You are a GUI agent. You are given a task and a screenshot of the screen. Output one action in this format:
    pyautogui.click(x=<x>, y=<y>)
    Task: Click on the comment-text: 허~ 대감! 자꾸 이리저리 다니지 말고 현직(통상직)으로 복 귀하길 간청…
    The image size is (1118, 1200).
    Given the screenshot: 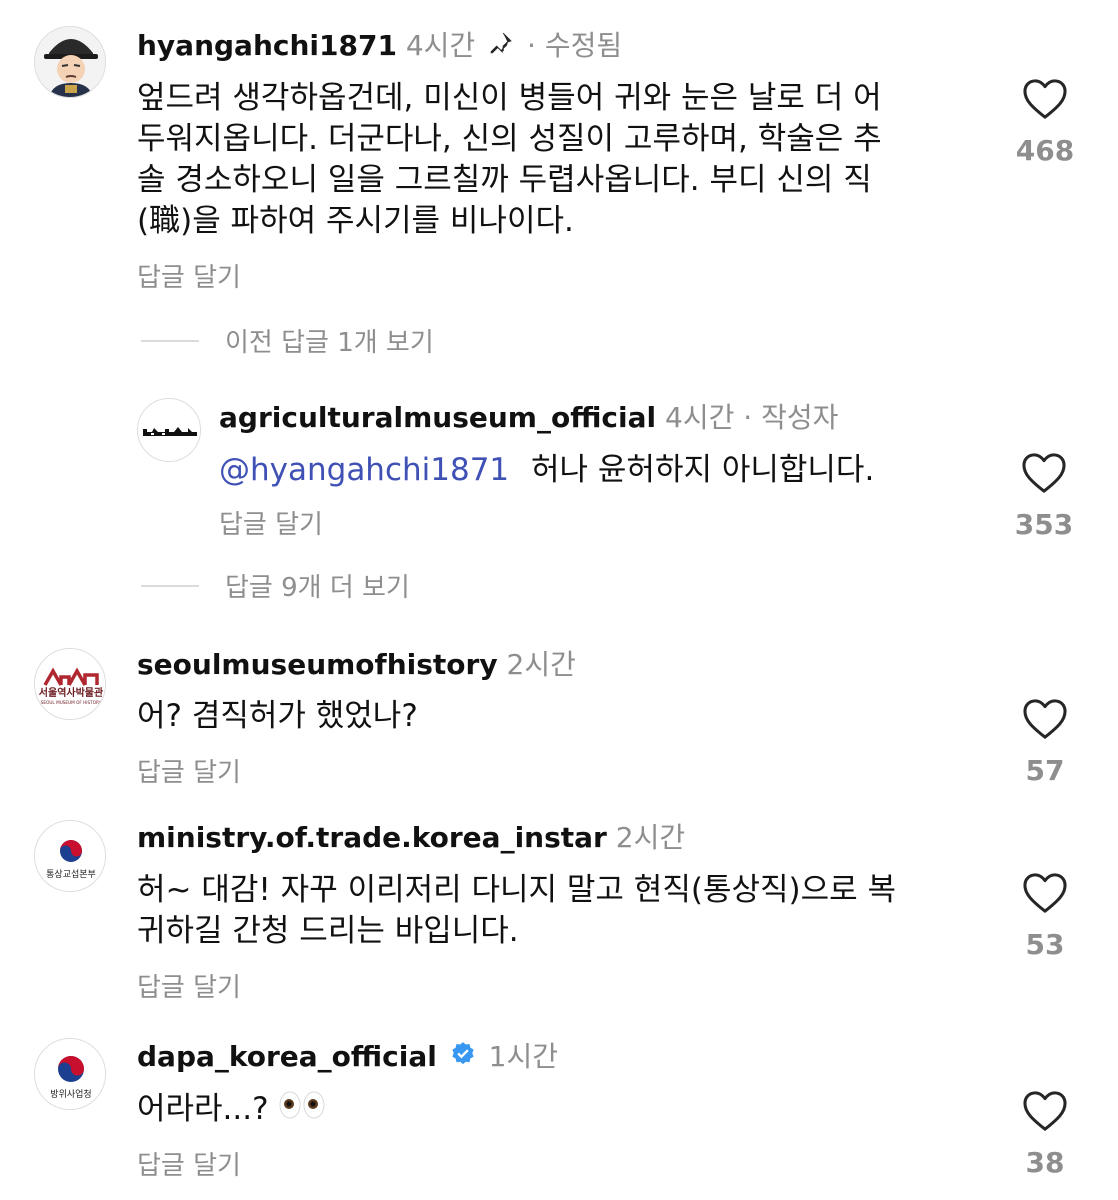 What is the action you would take?
    pyautogui.click(x=552, y=911)
    